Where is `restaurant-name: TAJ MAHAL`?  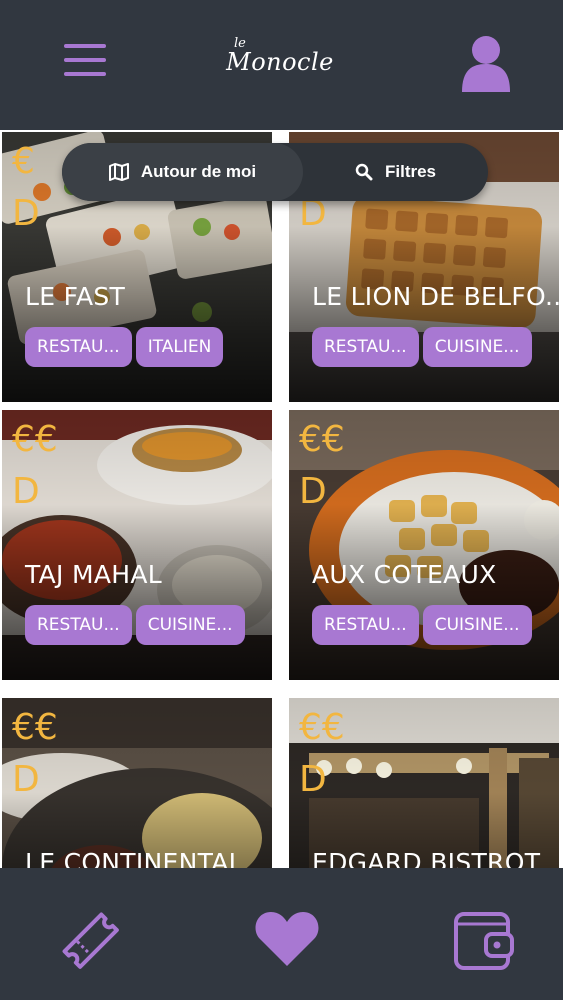 restaurant-name: TAJ MAHAL is located at coordinates (93, 574).